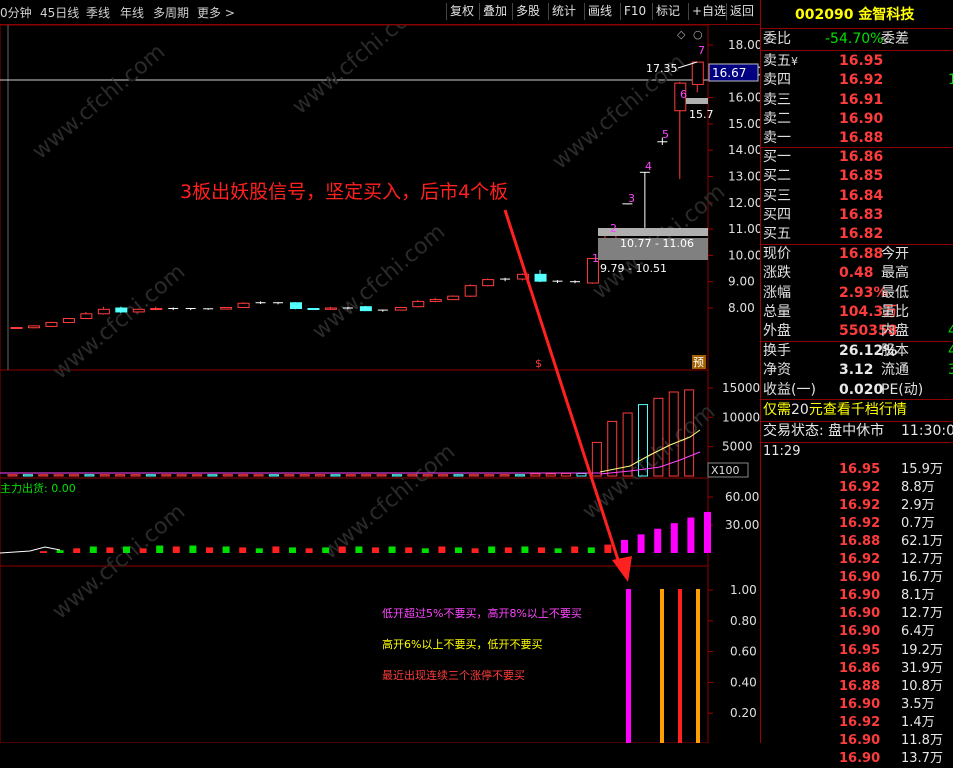  I want to click on f10-button: F10, so click(634, 11).